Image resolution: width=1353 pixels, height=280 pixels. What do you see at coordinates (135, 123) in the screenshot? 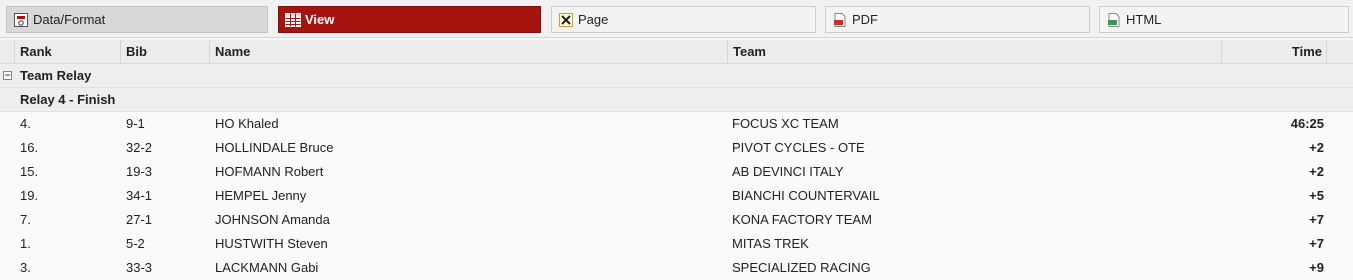
I see `cell-bib: 9-1` at bounding box center [135, 123].